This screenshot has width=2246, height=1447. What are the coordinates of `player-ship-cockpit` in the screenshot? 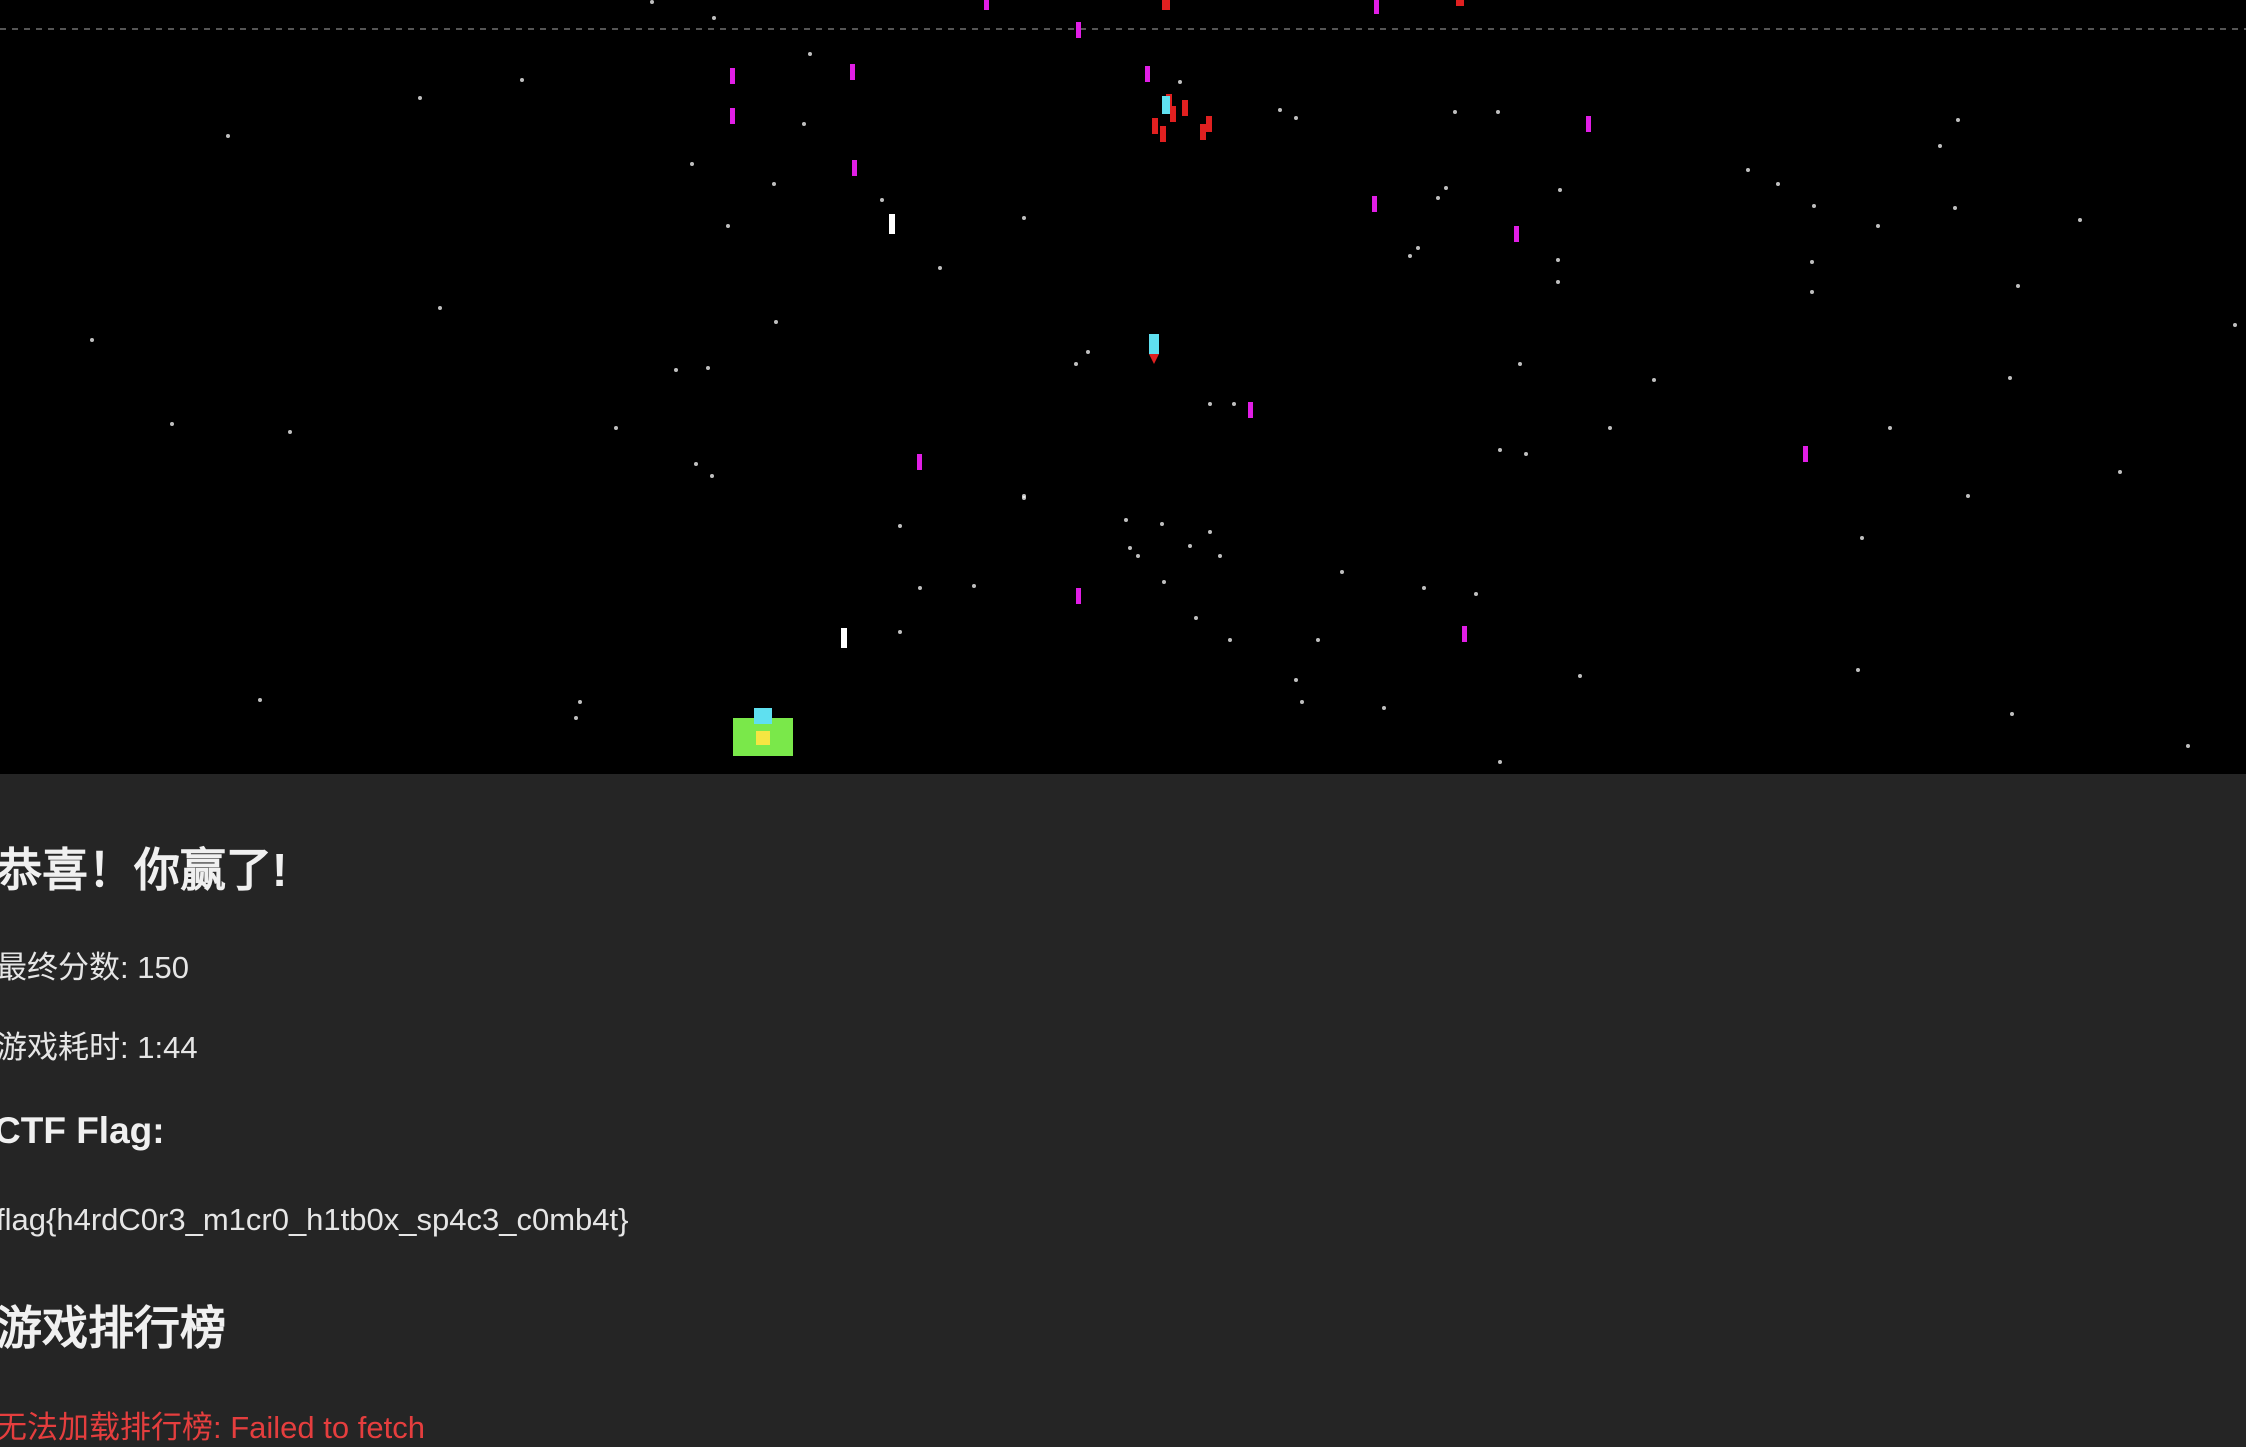 It's located at (763, 716).